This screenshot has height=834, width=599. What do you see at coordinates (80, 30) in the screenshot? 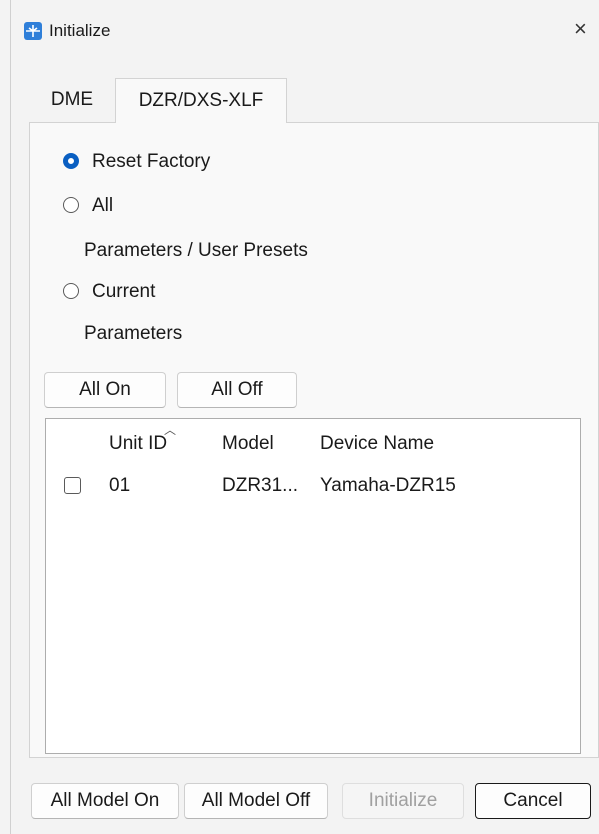
I see `window-title: Initialize` at bounding box center [80, 30].